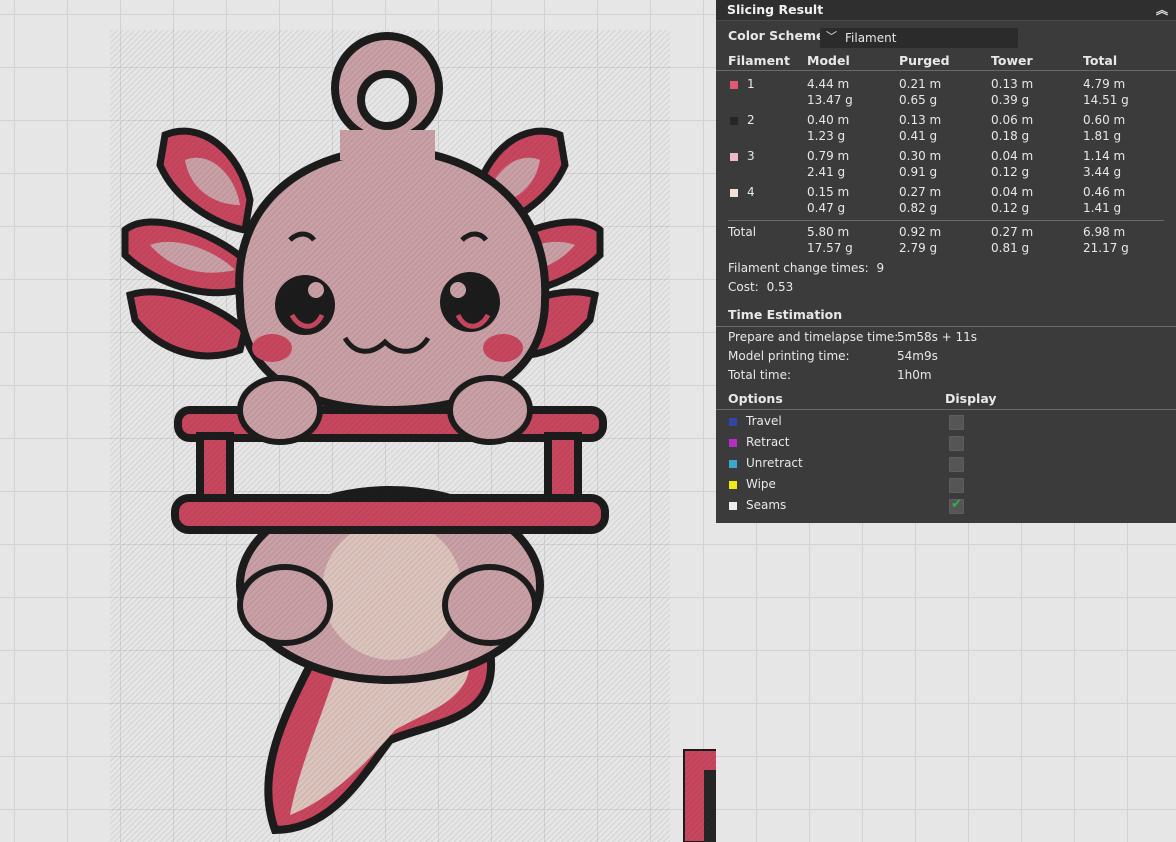  I want to click on filament-model-value: 13.47 g, so click(830, 100).